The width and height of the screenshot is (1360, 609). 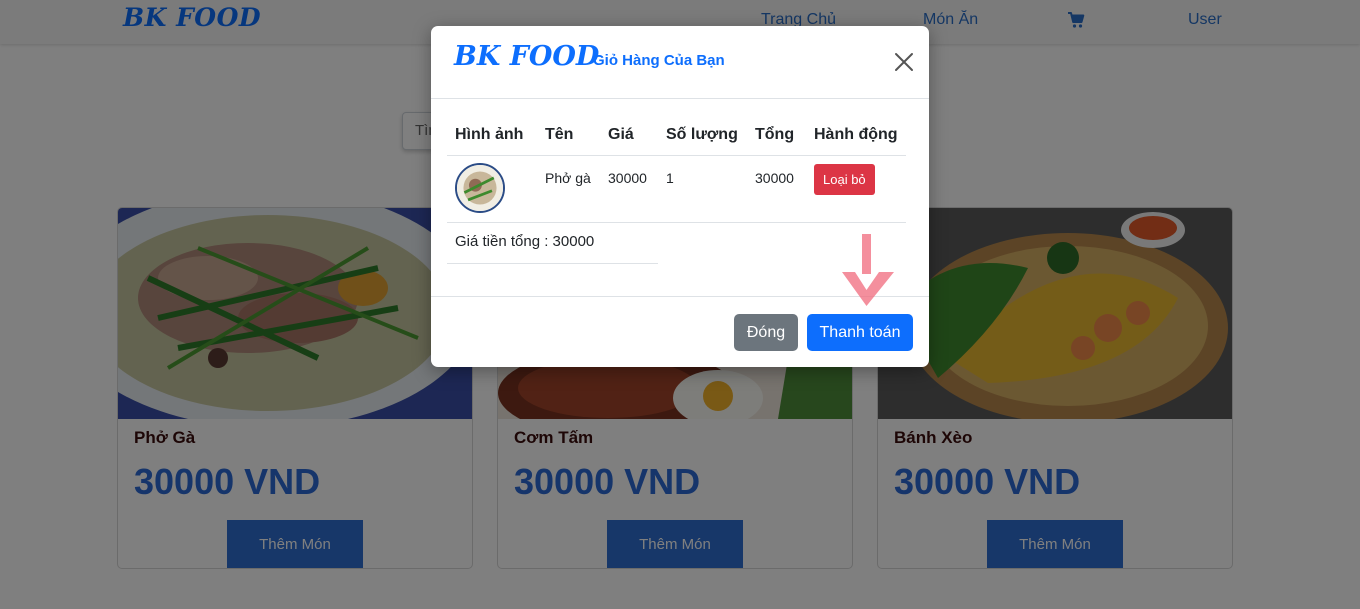 I want to click on cell-action: Loại bỏ, so click(x=856, y=189).